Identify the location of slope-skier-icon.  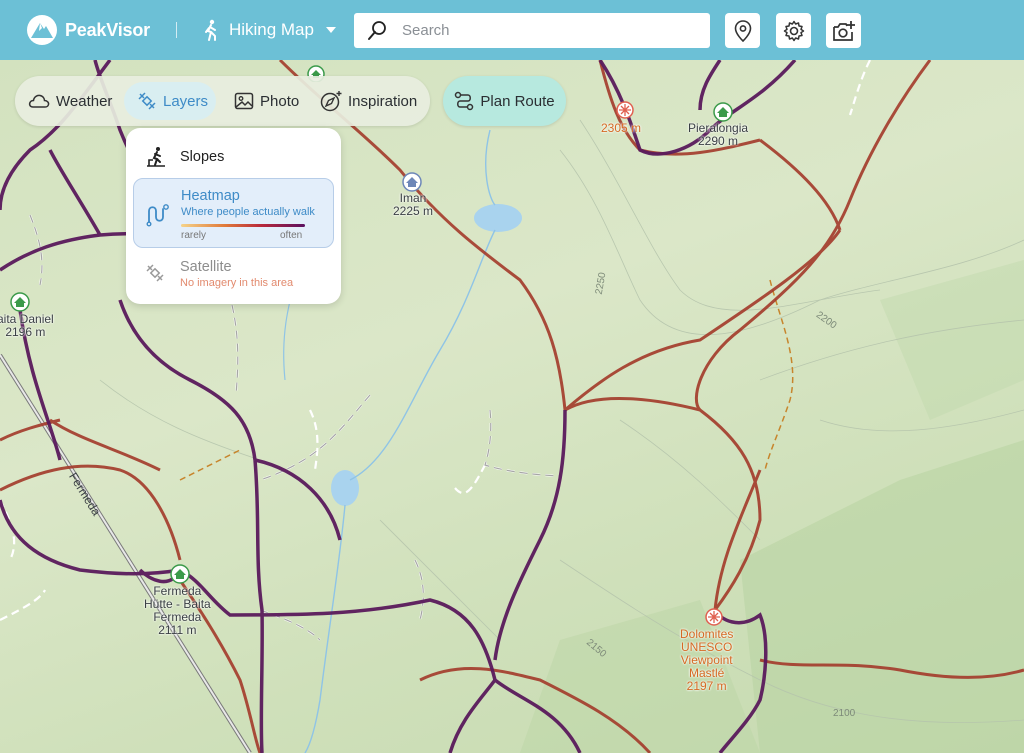
(156, 157).